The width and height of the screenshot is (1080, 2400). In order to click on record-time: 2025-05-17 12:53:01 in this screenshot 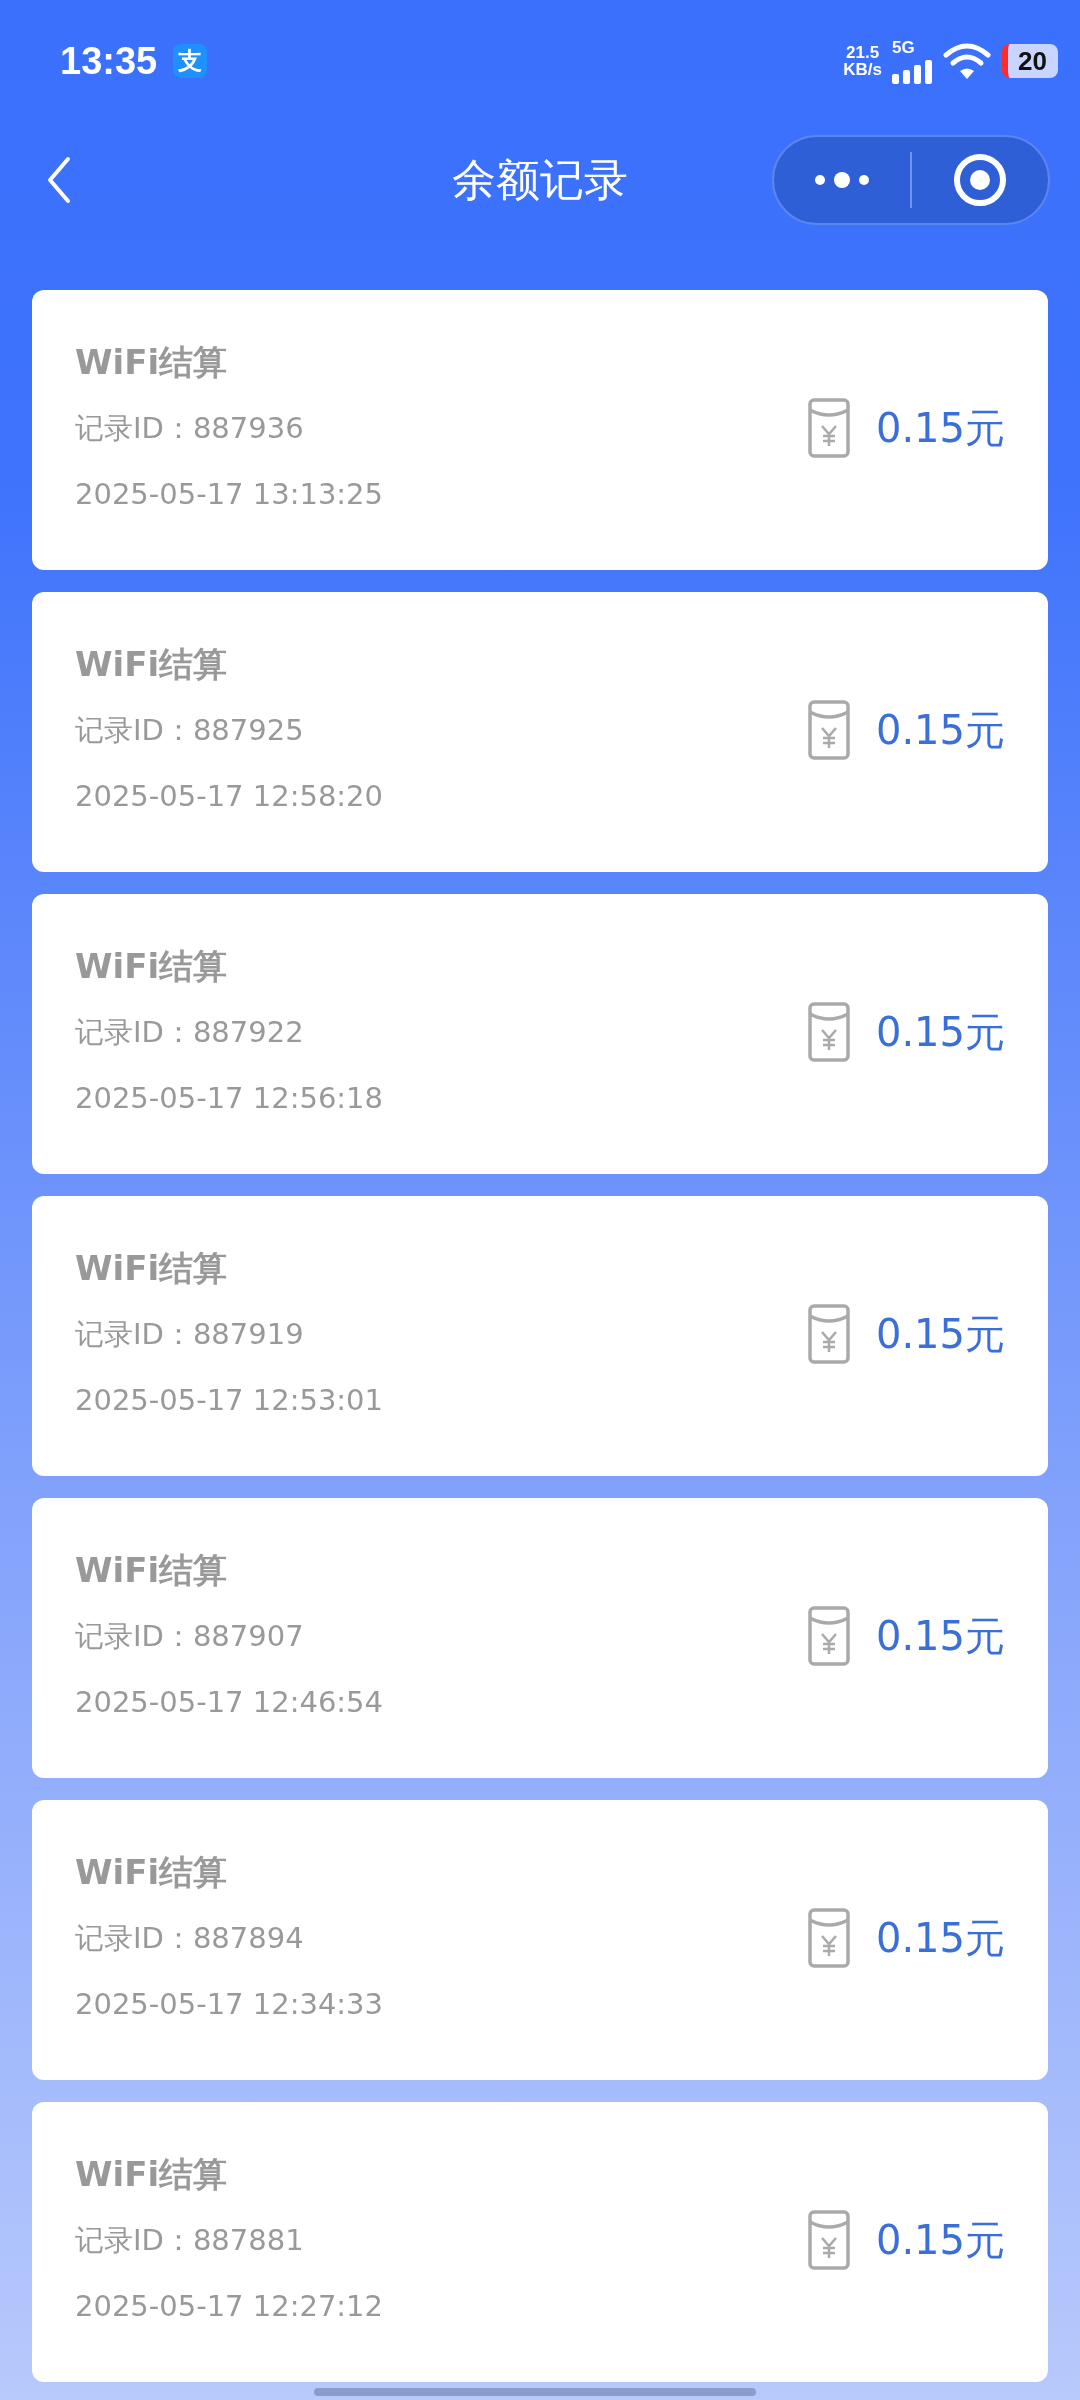, I will do `click(229, 1400)`.